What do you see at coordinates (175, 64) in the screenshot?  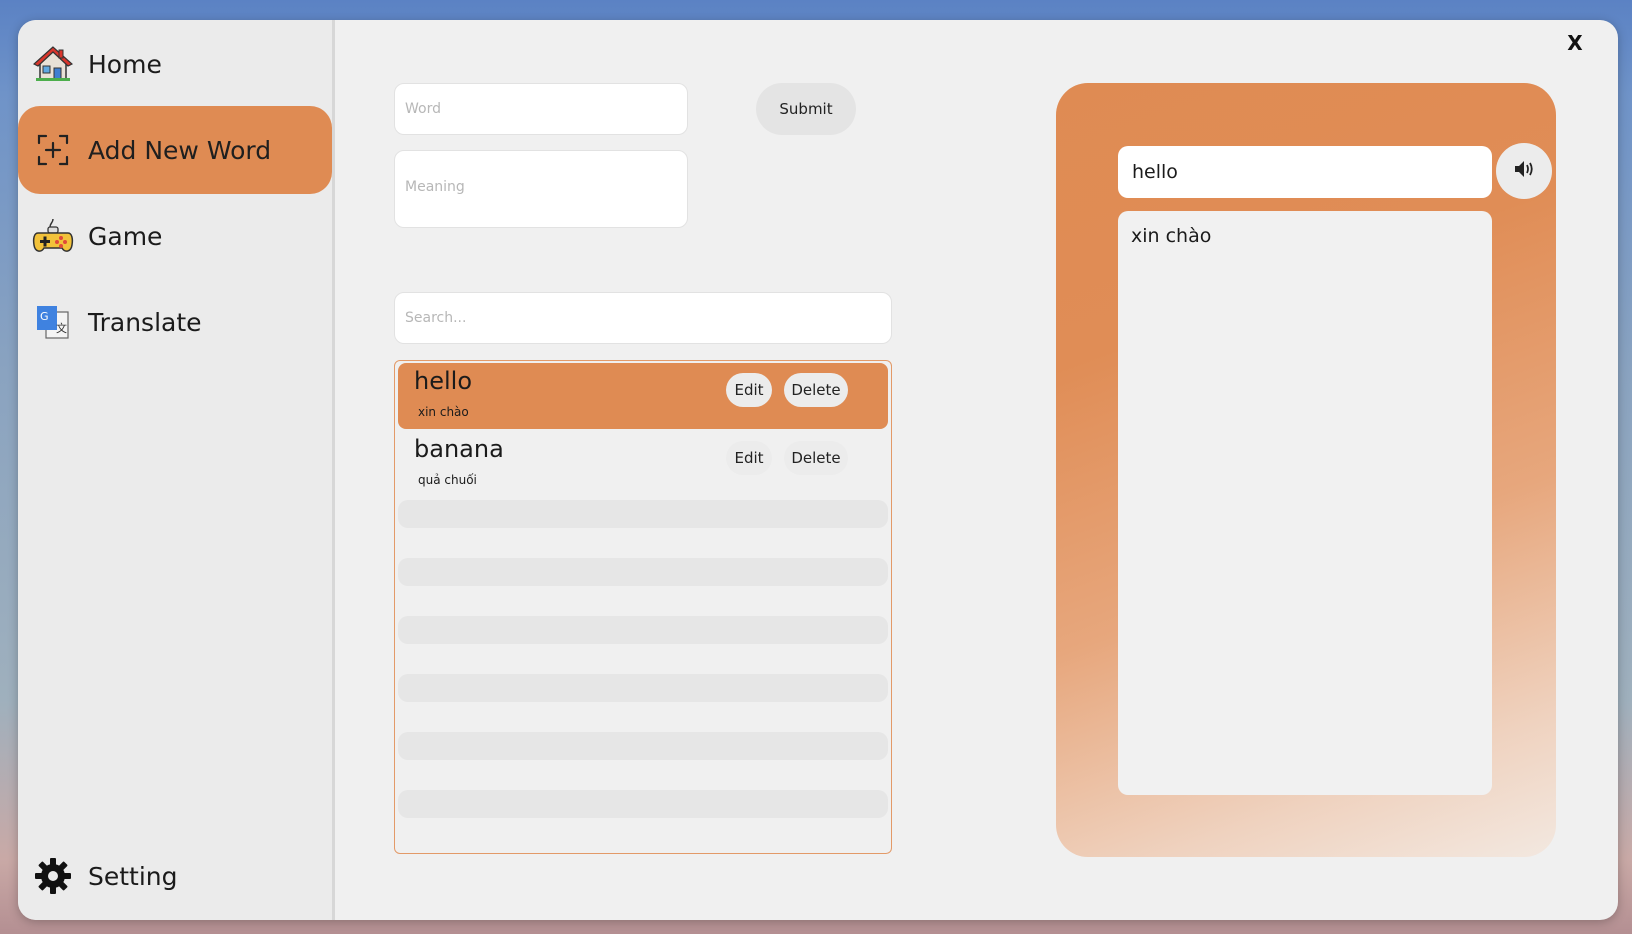 I see `sidebar-item-home: Home` at bounding box center [175, 64].